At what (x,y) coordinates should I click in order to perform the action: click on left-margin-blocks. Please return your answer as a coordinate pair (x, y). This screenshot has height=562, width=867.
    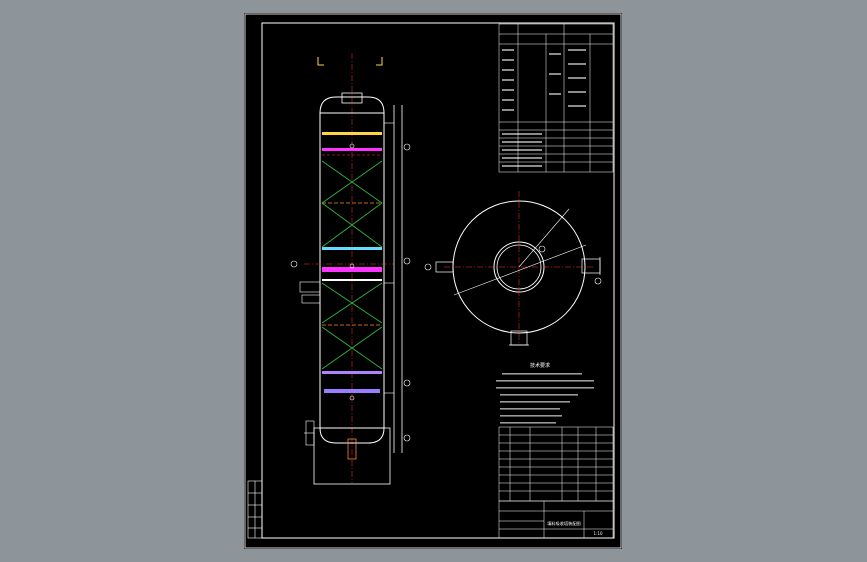
    Looking at the image, I should click on (255, 509).